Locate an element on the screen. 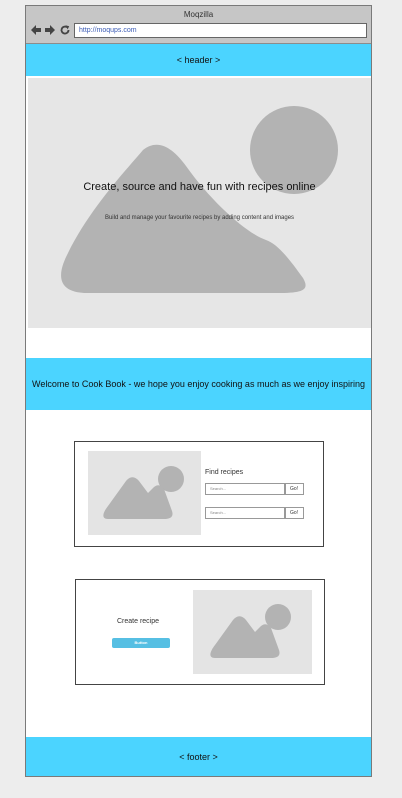 This screenshot has width=402, height=798. create-recipe-card: Create recipe Button is located at coordinates (200, 632).